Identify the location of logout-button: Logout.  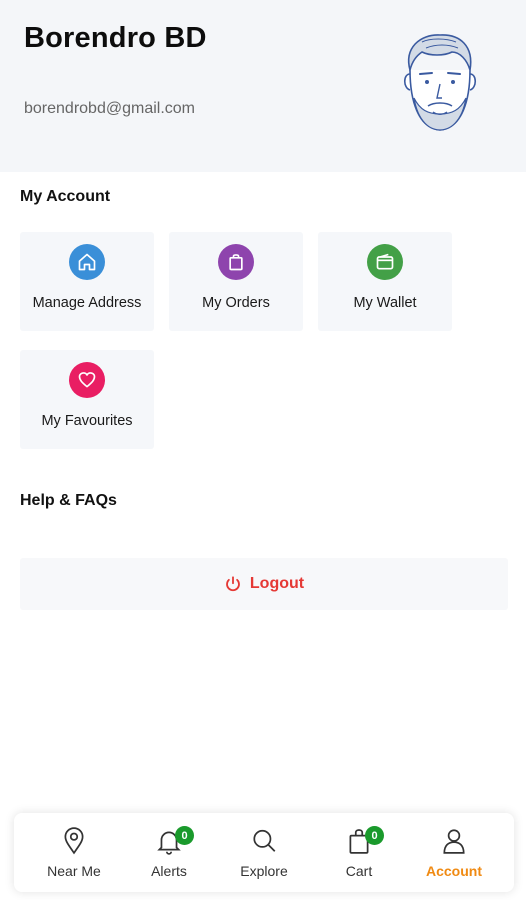
(264, 584).